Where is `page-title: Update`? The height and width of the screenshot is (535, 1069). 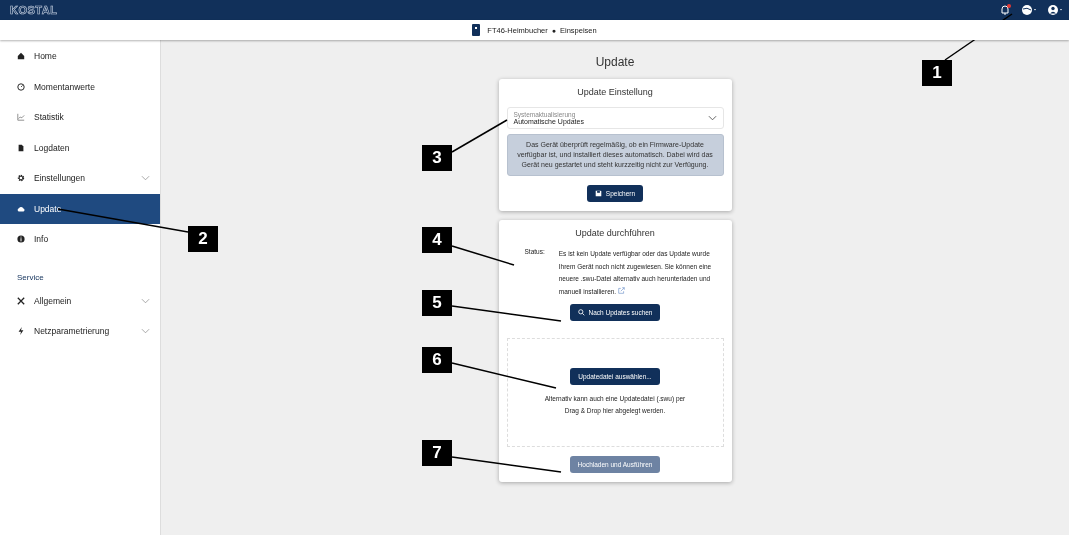 page-title: Update is located at coordinates (615, 62).